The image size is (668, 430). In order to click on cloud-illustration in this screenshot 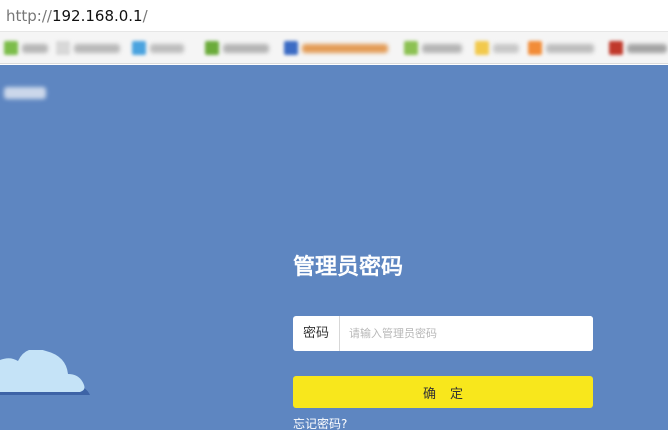, I will do `click(45, 372)`.